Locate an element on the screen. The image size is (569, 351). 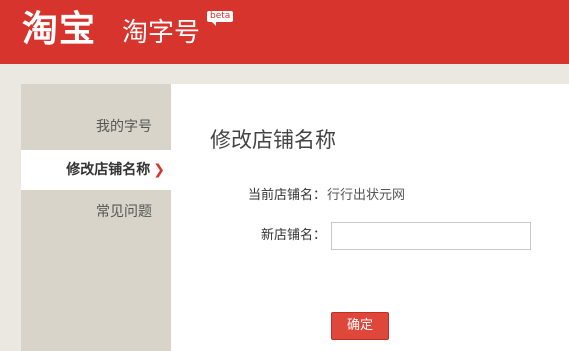
sidebar-item-label: 常见问题 is located at coordinates (124, 212).